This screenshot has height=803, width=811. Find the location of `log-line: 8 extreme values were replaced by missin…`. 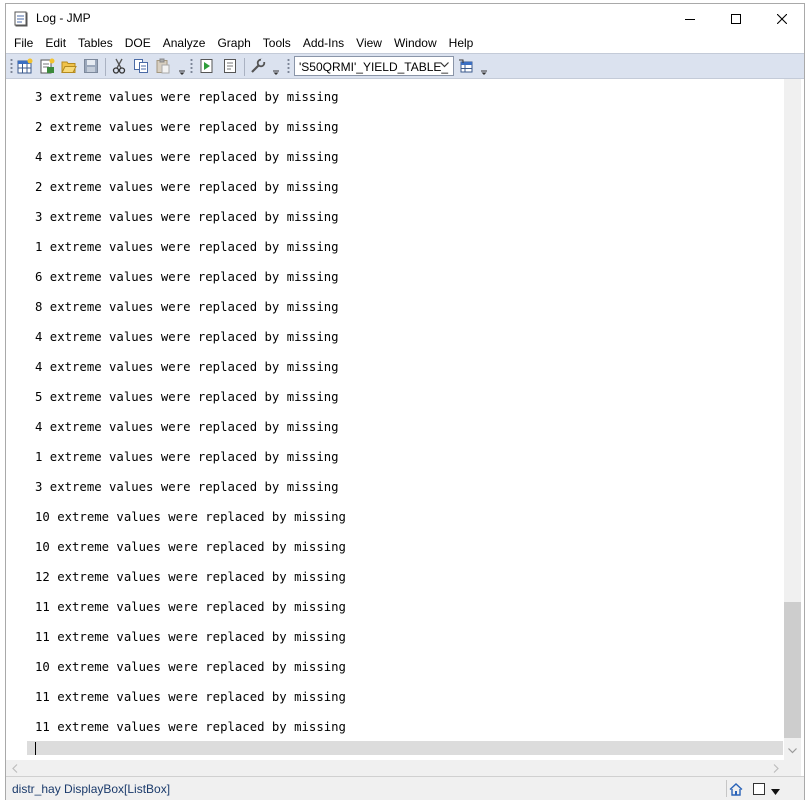

log-line: 8 extreme values were replaced by missin… is located at coordinates (187, 307).